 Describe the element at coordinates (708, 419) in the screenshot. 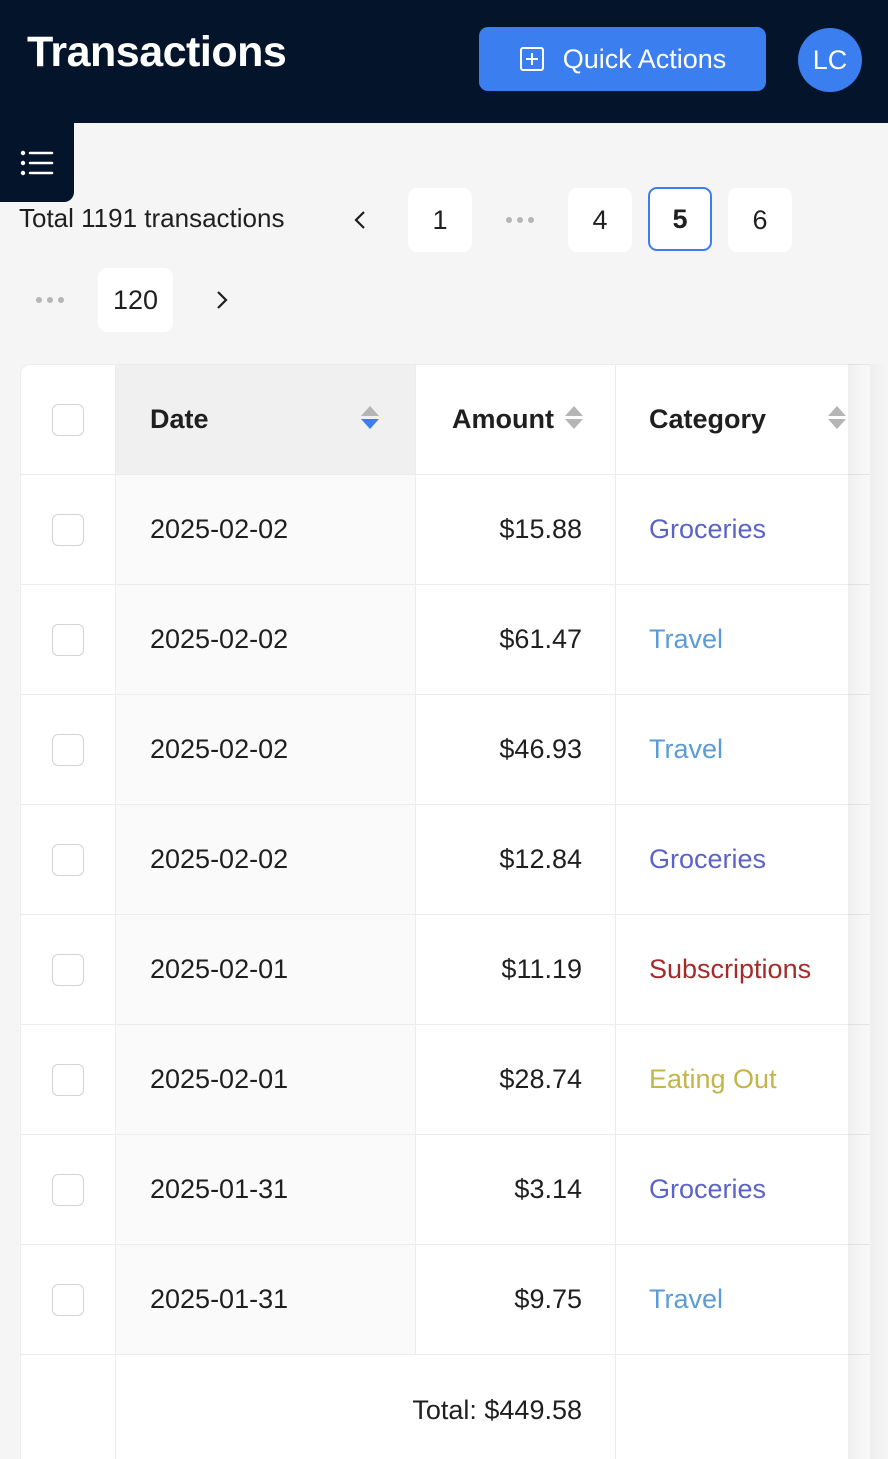

I see `column-header-label: Category` at that location.